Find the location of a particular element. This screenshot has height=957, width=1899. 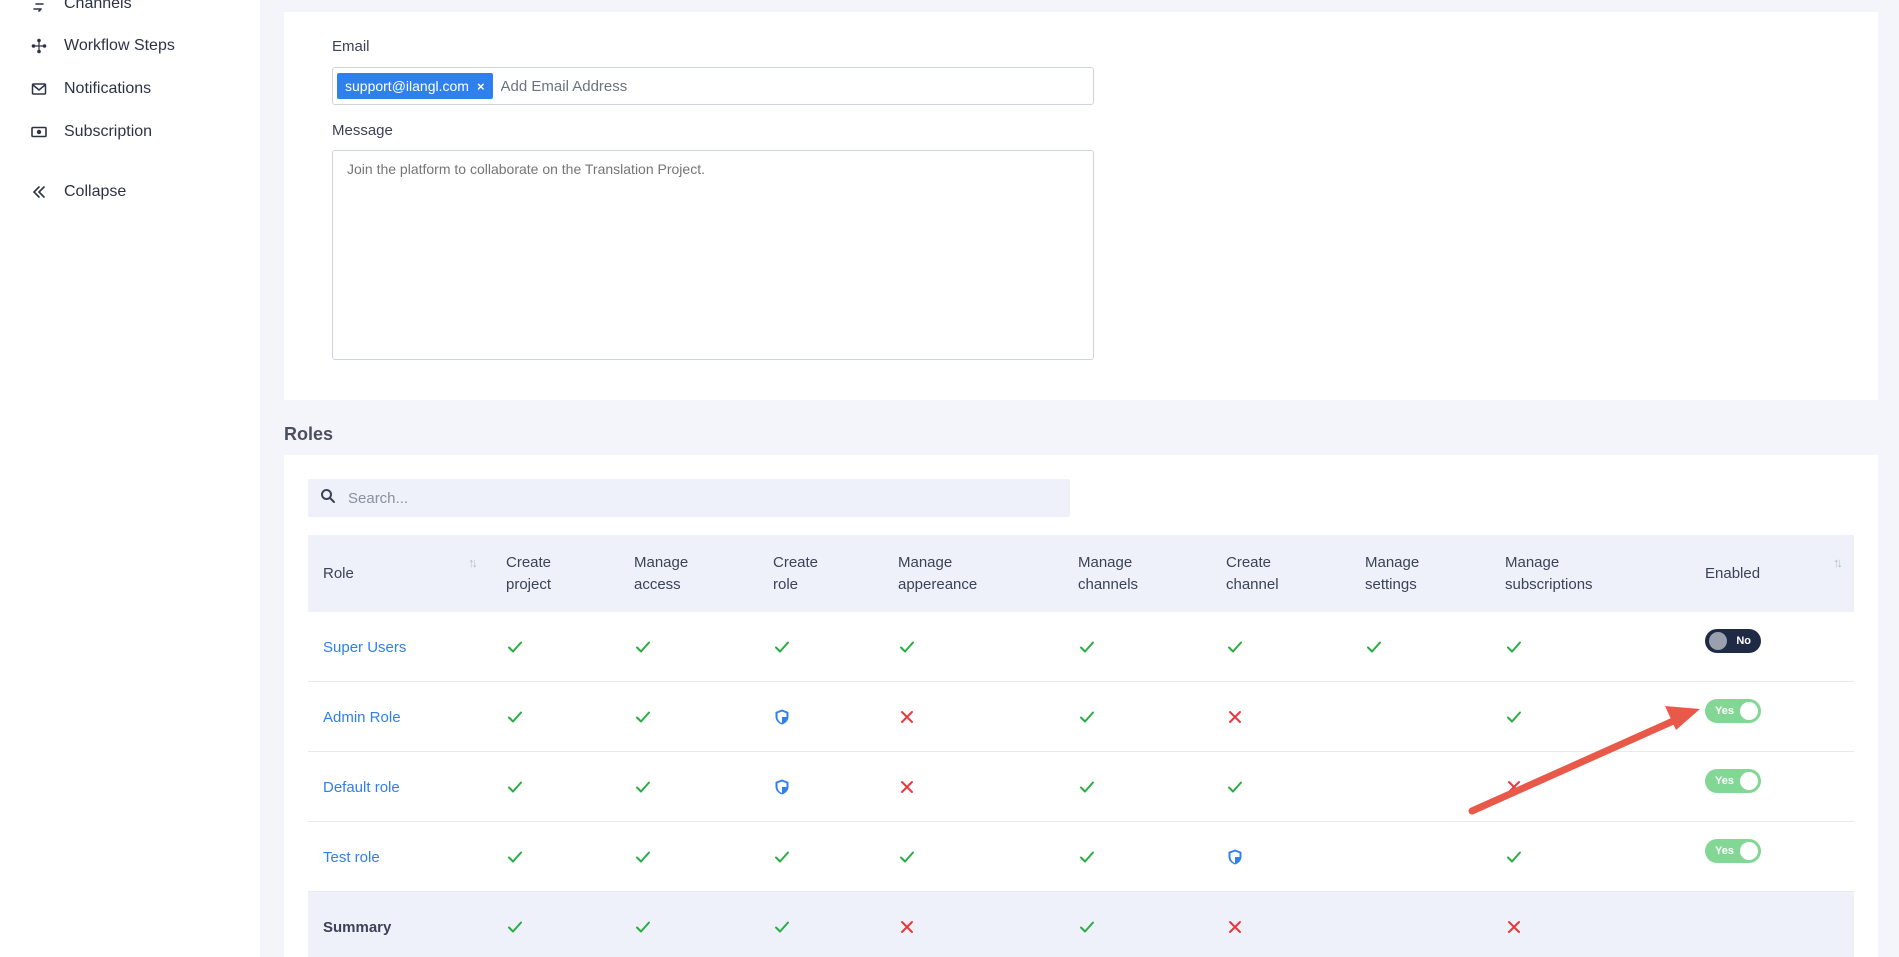

roles-search is located at coordinates (689, 498).